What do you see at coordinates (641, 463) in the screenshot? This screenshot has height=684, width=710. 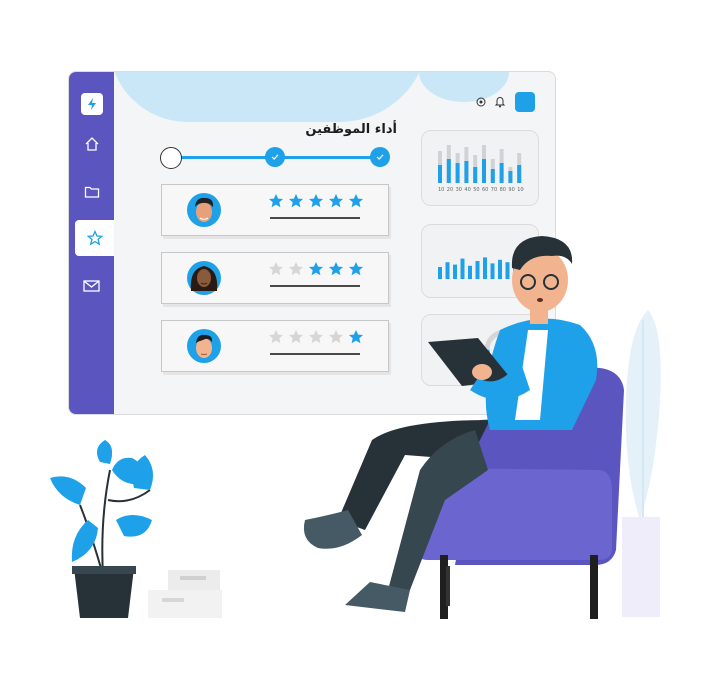 I see `decor-plant-right` at bounding box center [641, 463].